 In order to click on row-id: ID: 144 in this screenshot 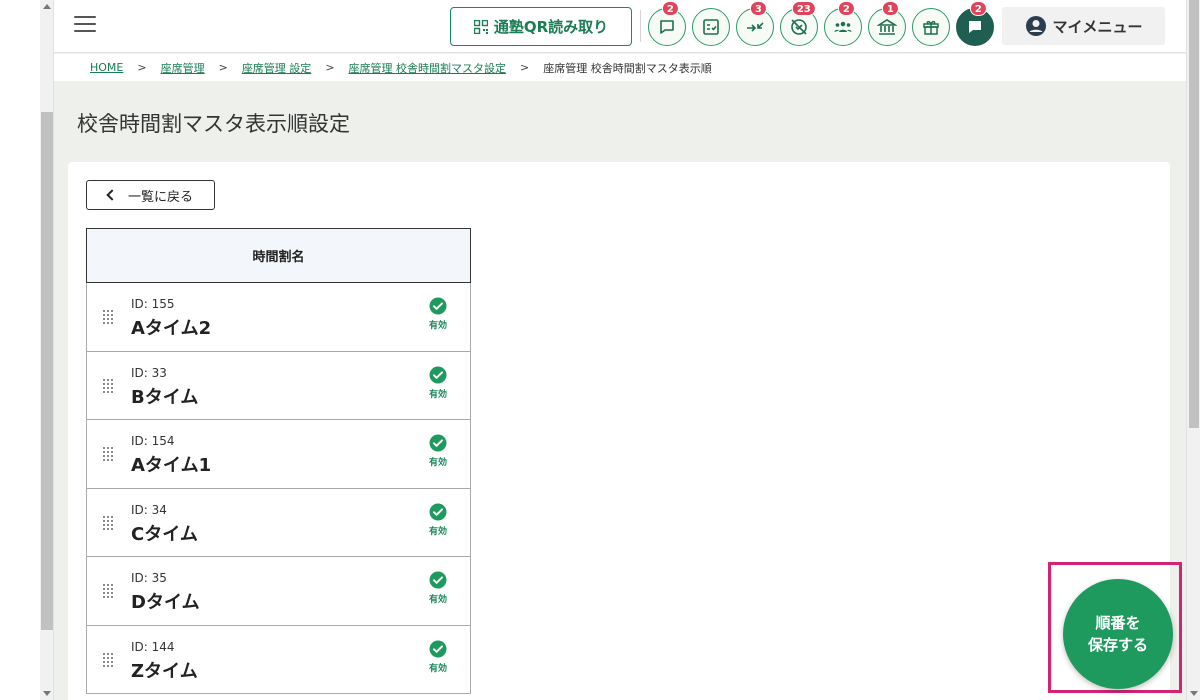, I will do `click(153, 646)`.